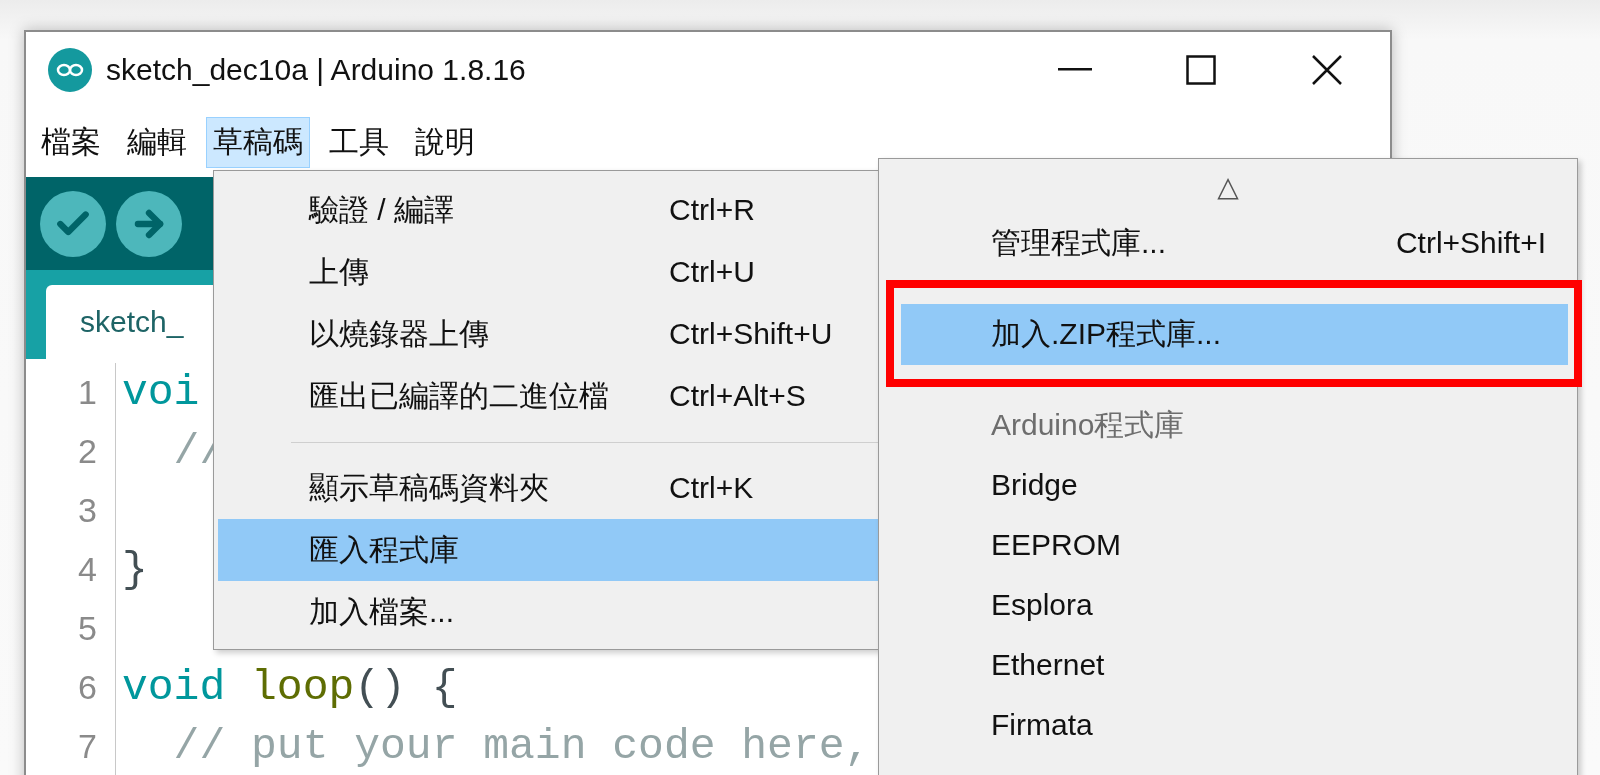 The height and width of the screenshot is (775, 1600). Describe the element at coordinates (1201, 69) in the screenshot. I see `maximize-icon` at that location.